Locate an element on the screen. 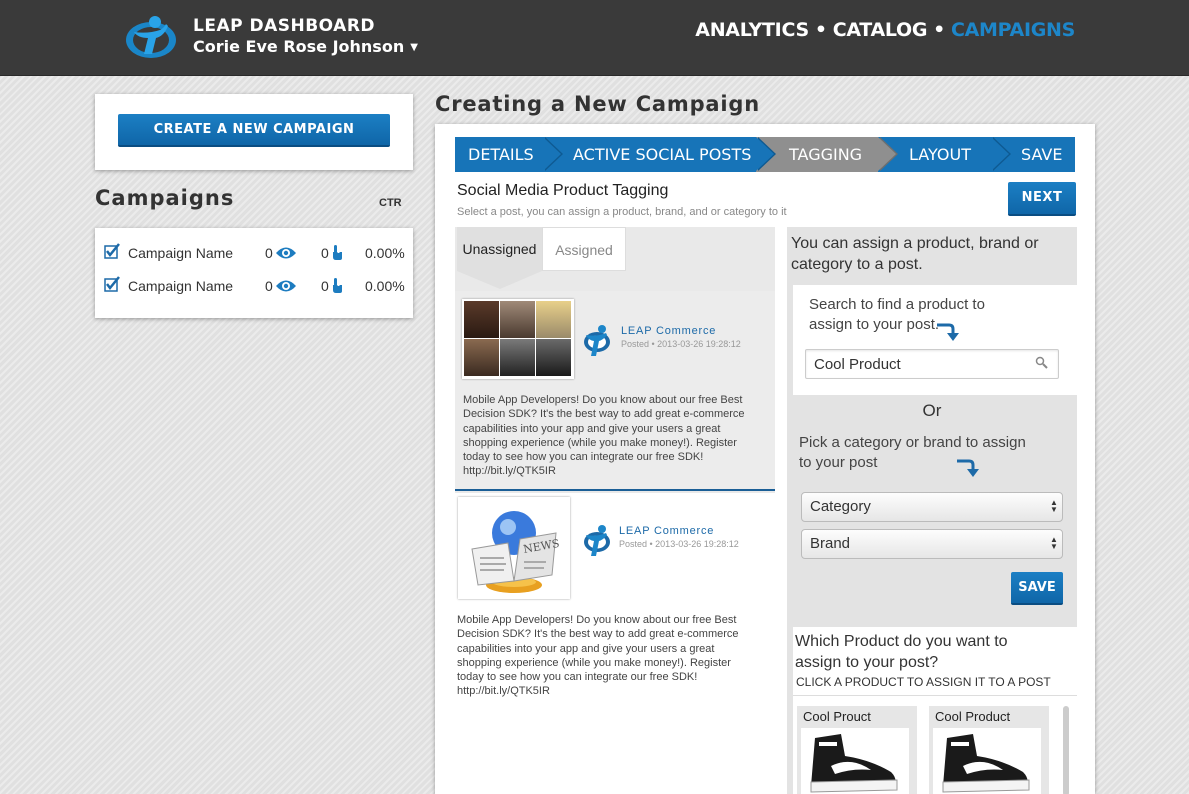 The width and height of the screenshot is (1189, 794). post-image is located at coordinates (518, 339).